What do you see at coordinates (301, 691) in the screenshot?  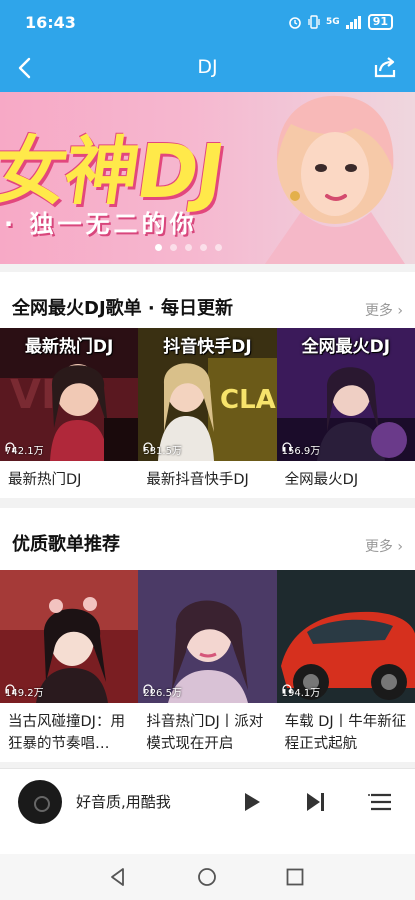 I see `play-count: 194.1万` at bounding box center [301, 691].